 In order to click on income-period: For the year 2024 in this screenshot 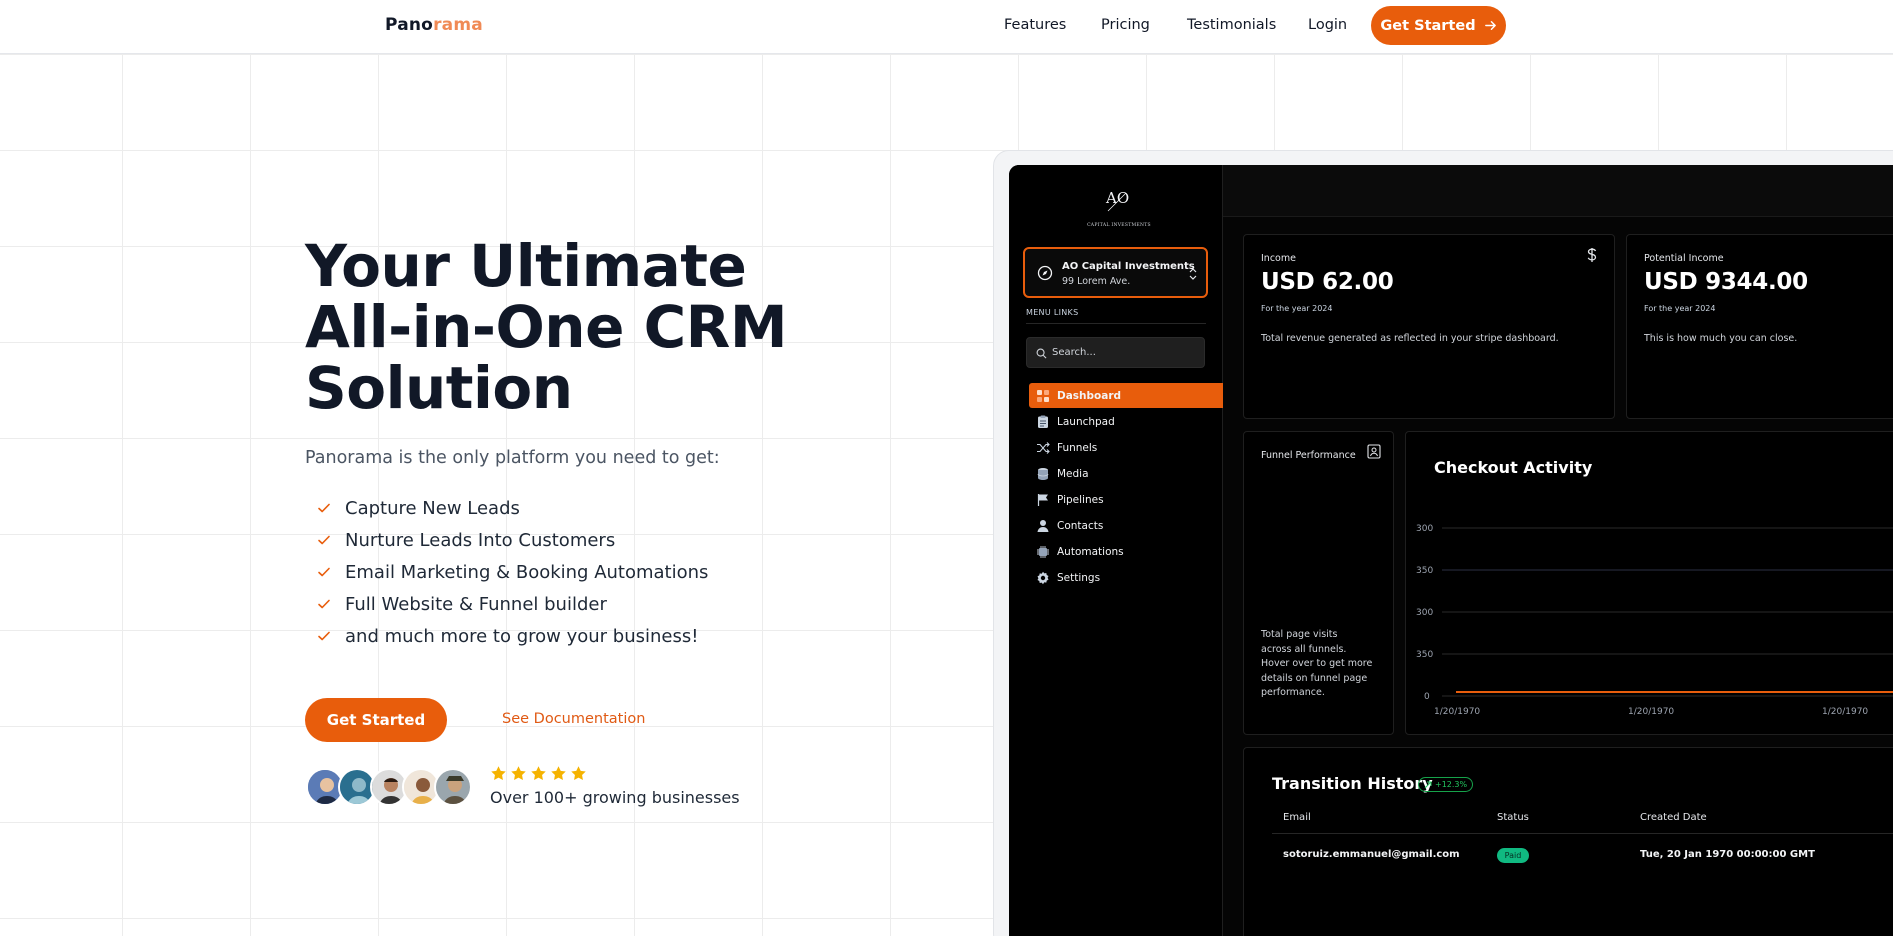, I will do `click(1297, 308)`.